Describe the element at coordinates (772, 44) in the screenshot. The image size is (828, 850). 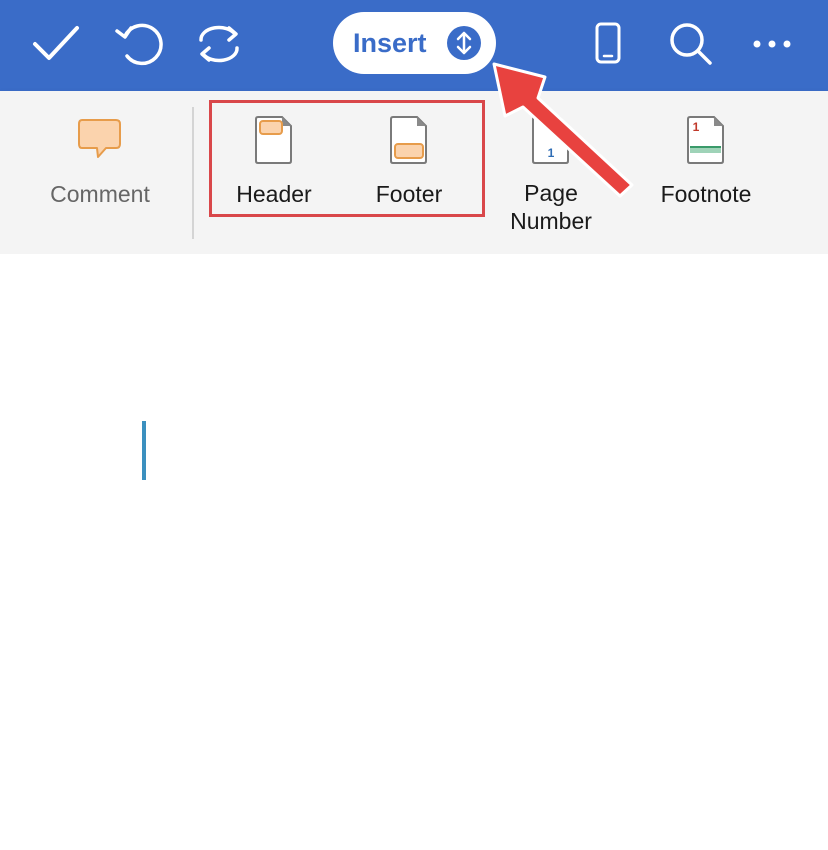
I see `more-icon` at that location.